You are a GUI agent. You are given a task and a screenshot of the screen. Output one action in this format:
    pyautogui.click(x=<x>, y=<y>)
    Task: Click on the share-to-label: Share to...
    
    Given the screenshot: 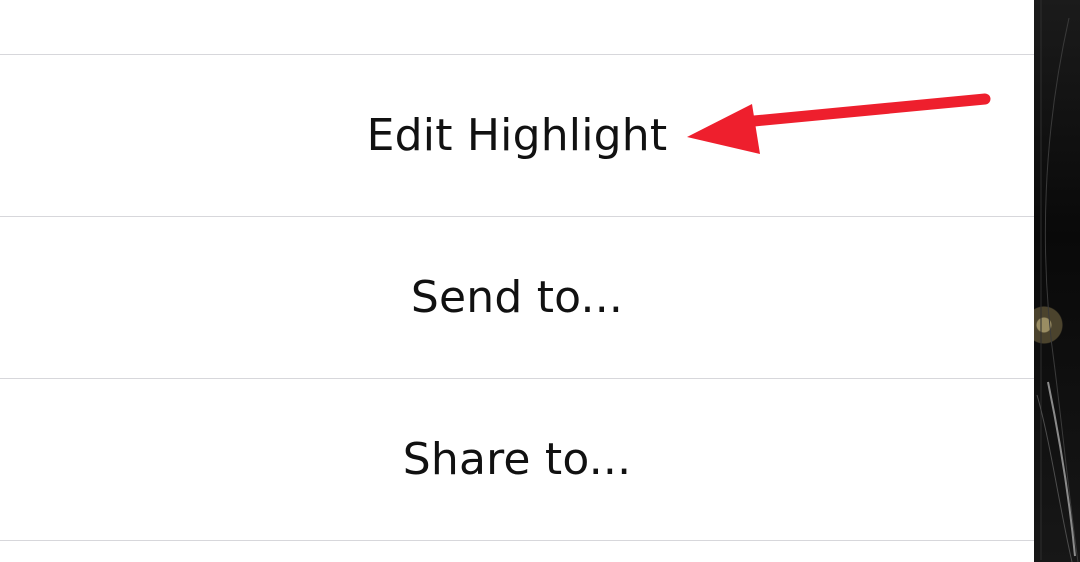 What is the action you would take?
    pyautogui.click(x=517, y=459)
    